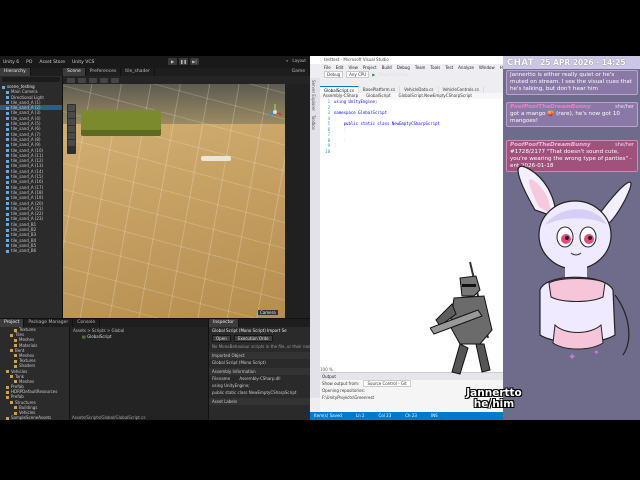  I want to click on preview-using-line: using UnityEngine;, so click(231, 385).